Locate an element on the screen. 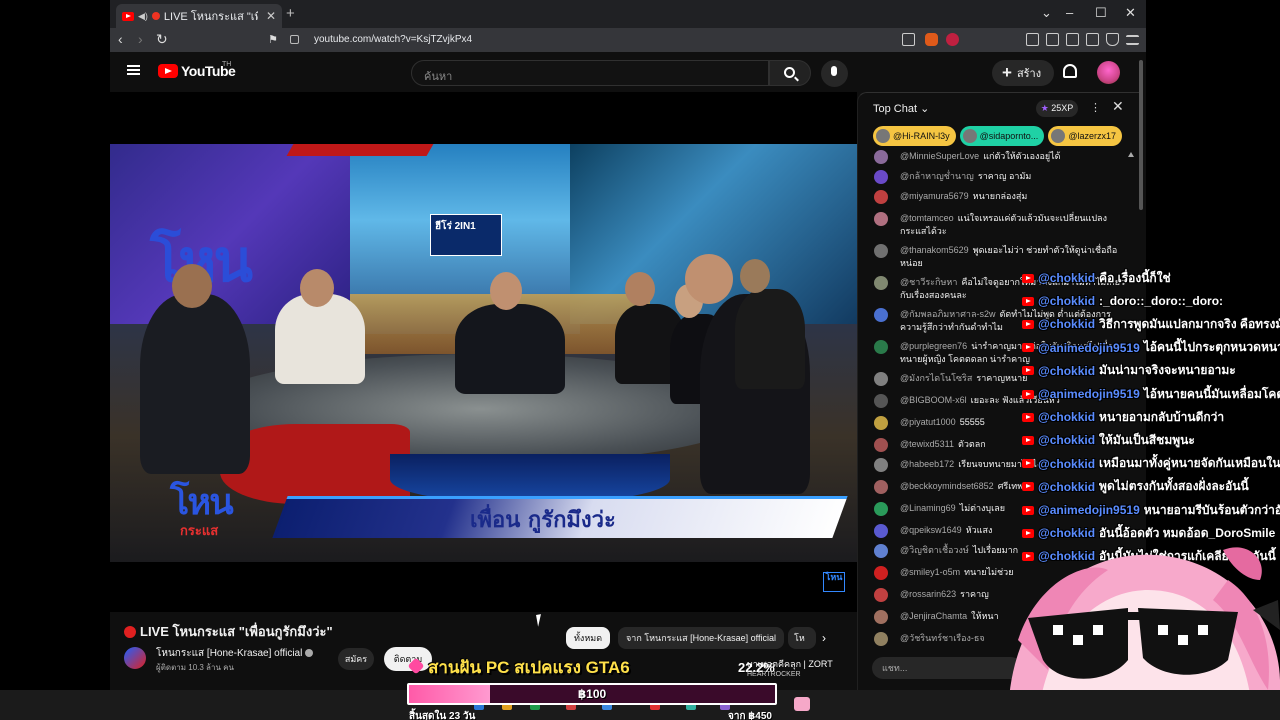 This screenshot has height=720, width=1280. tab-youtube: ◀) LIVE โหนกระแส "เพื่อนกูรักมึงว่ะ ✕ is located at coordinates (199, 16).